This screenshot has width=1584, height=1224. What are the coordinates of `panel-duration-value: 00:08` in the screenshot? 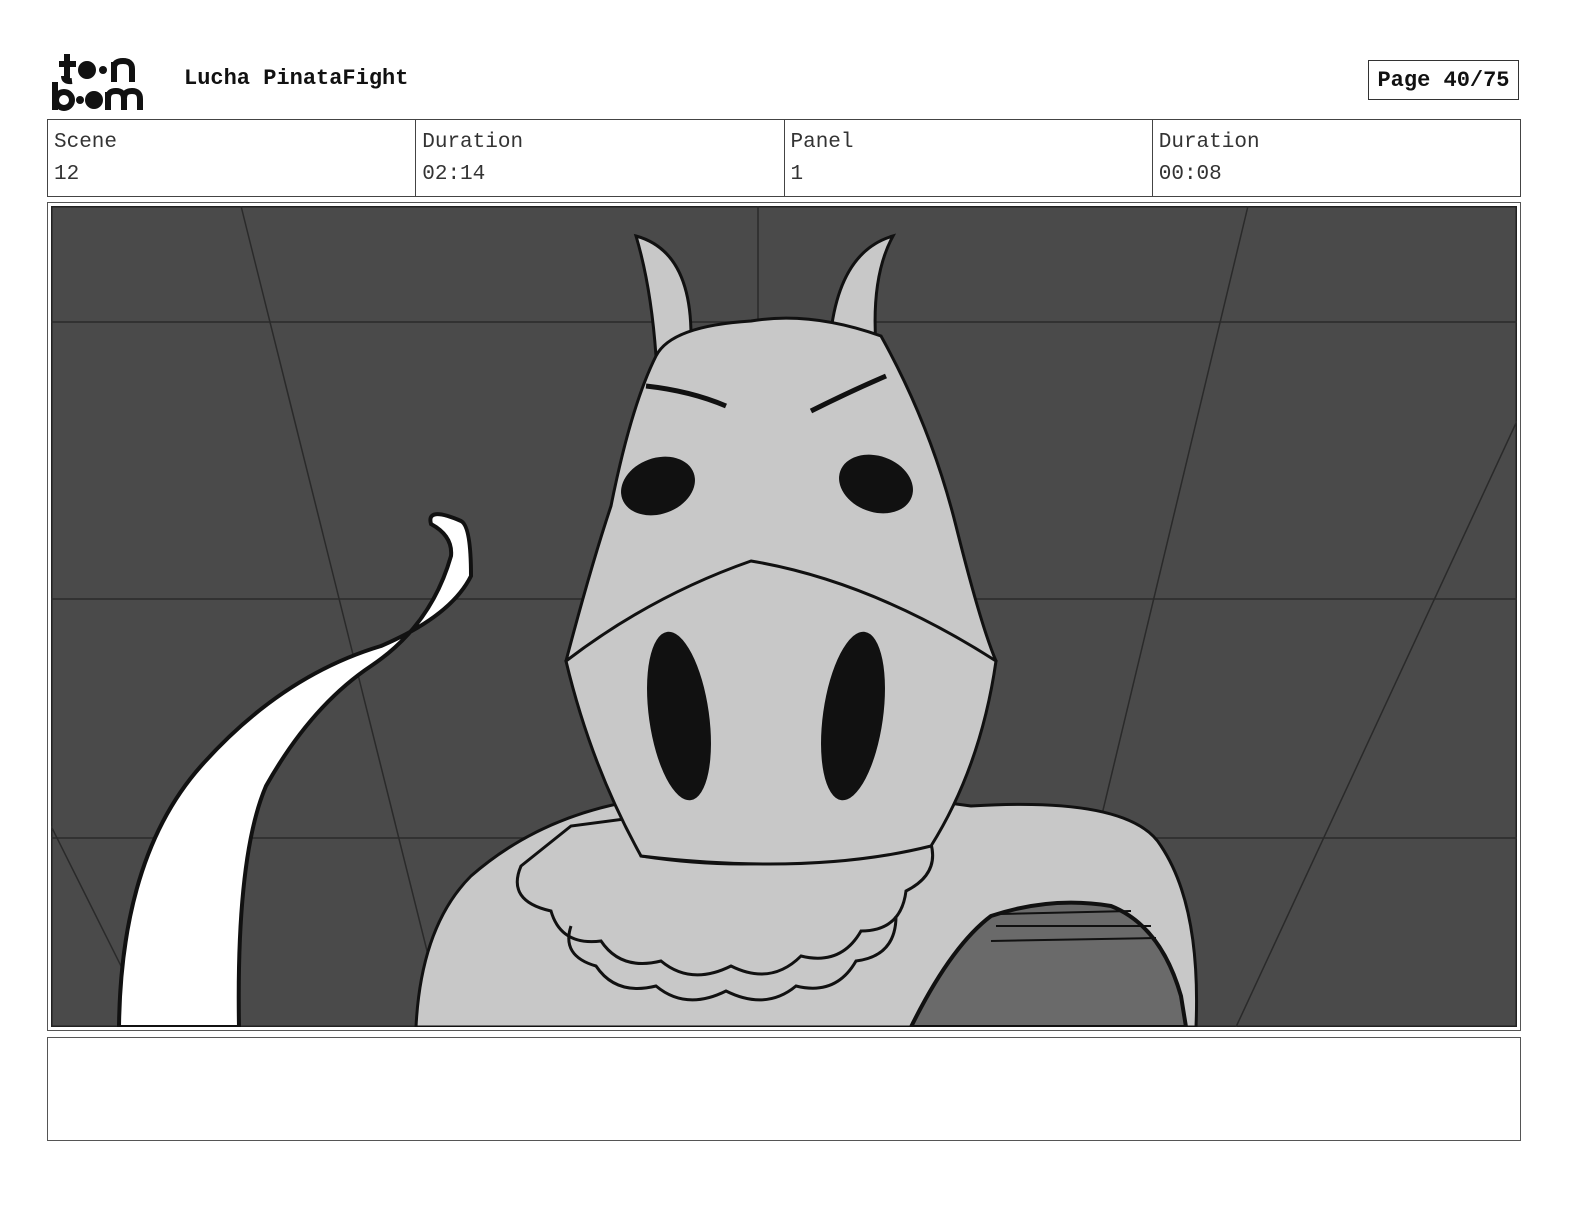 It's located at (1190, 174).